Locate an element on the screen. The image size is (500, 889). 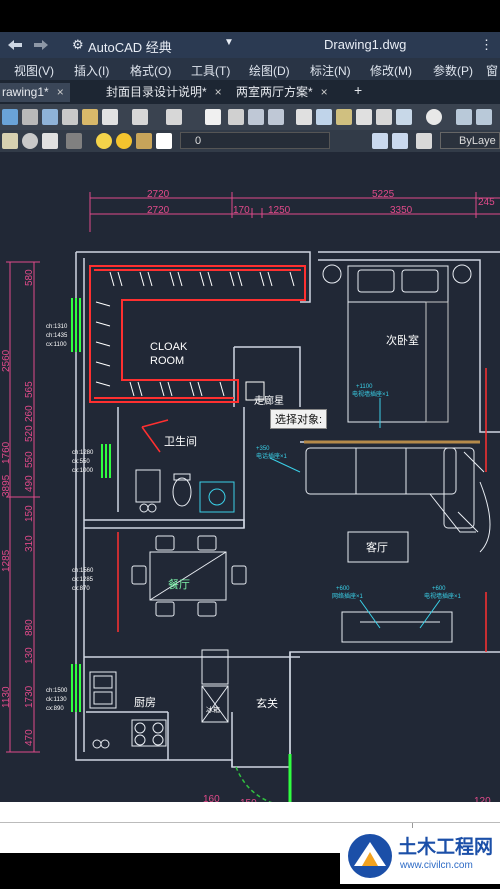
menu-insert: 插入(I) is located at coordinates (91, 70).